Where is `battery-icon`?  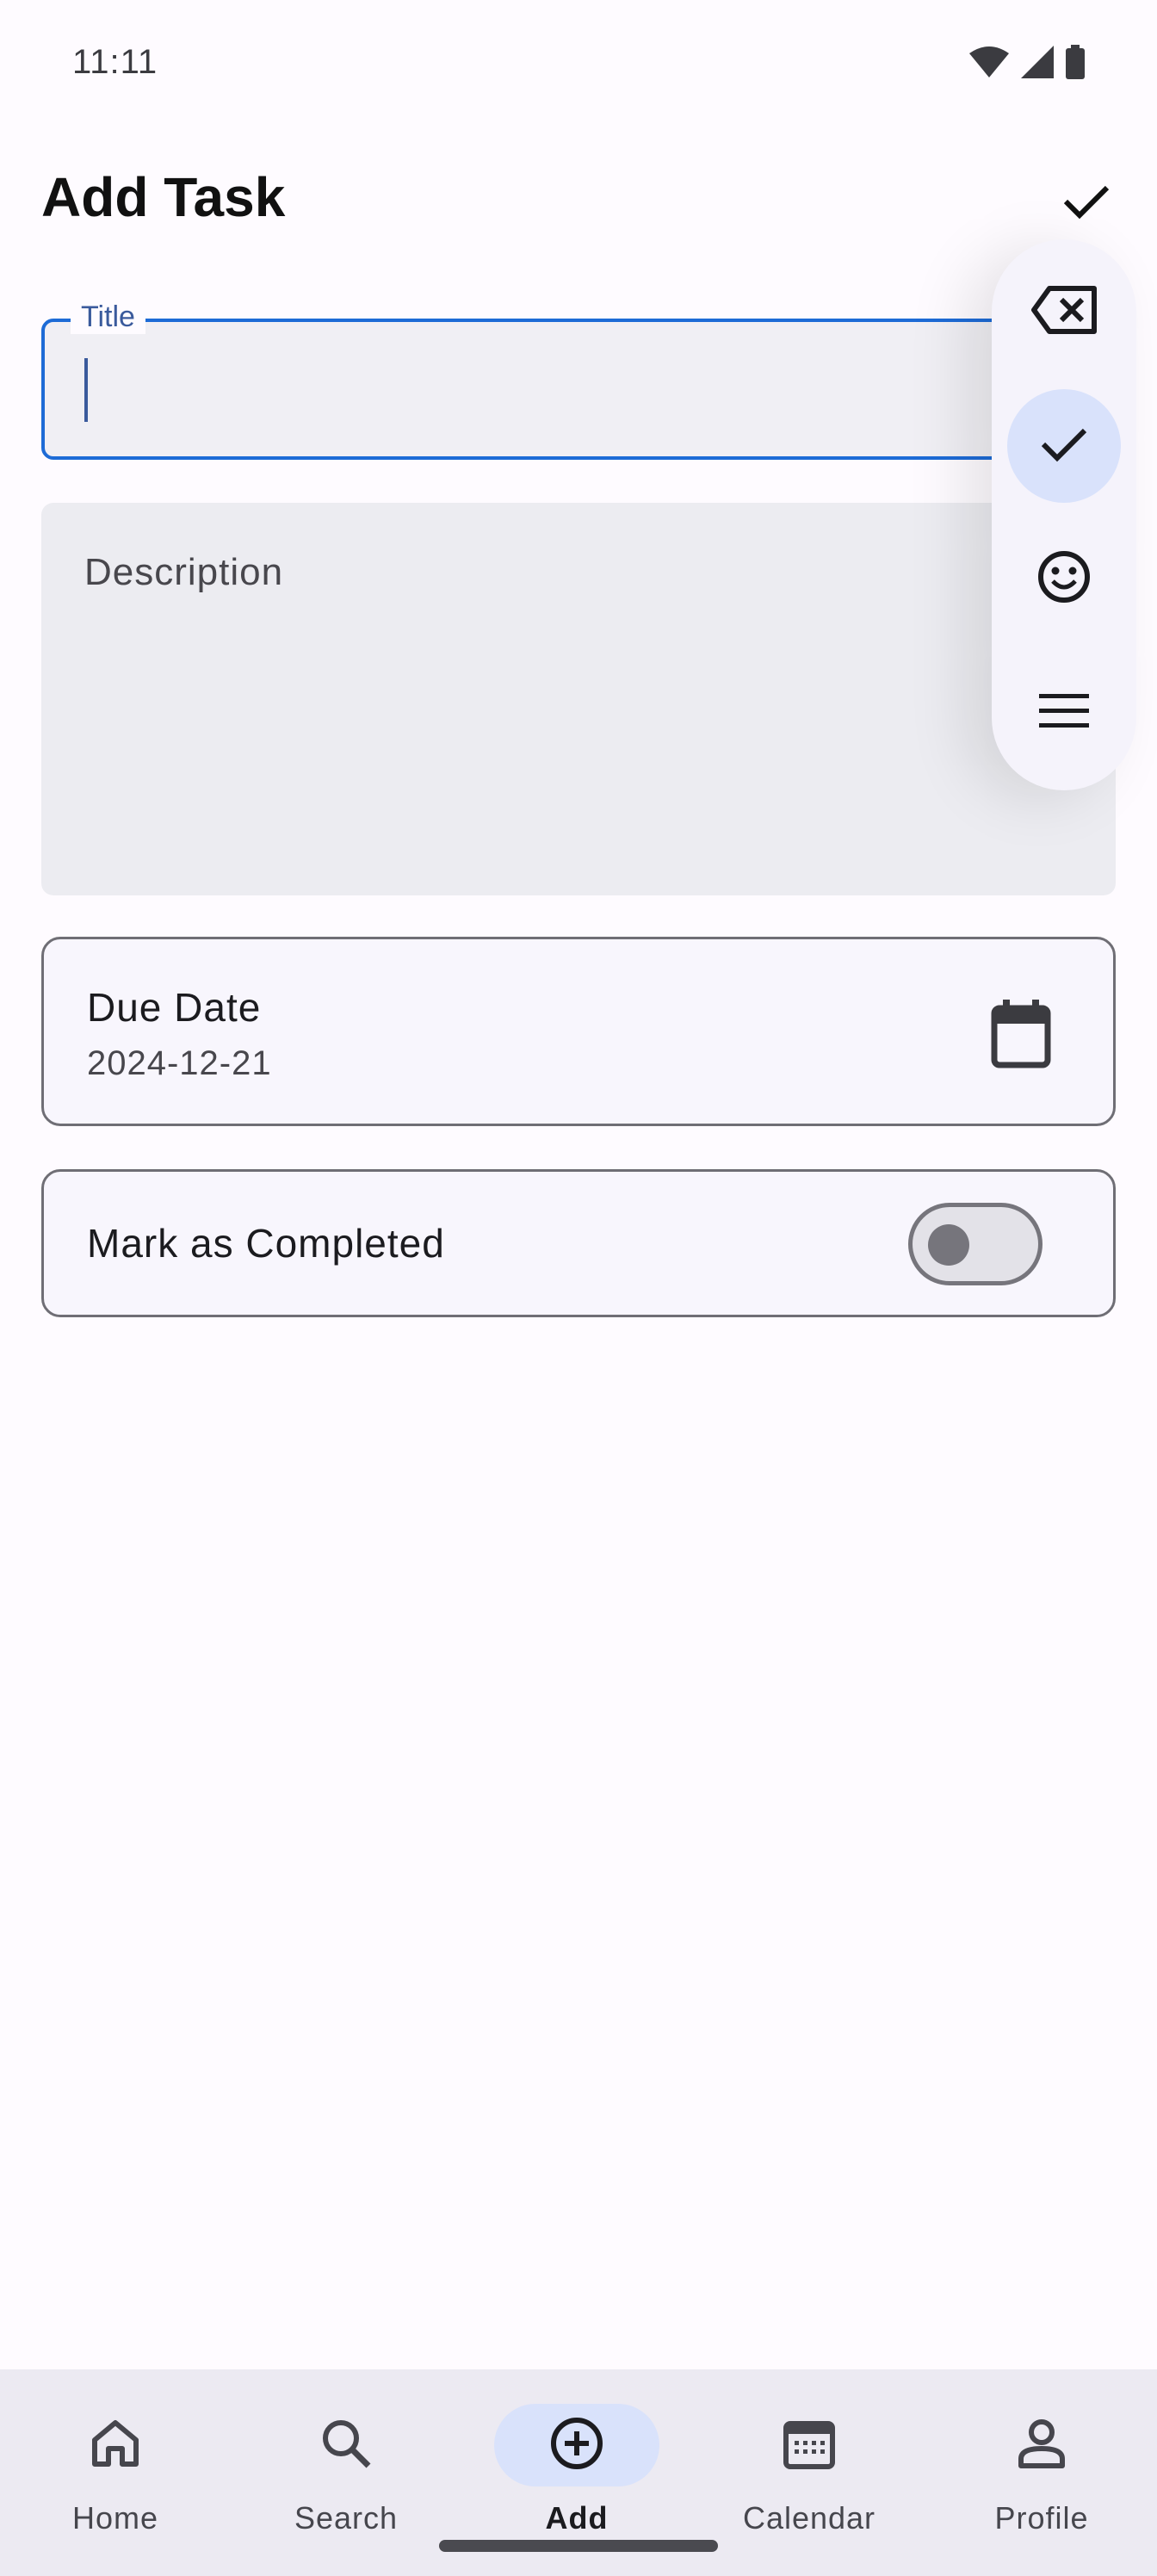
battery-icon is located at coordinates (1076, 64).